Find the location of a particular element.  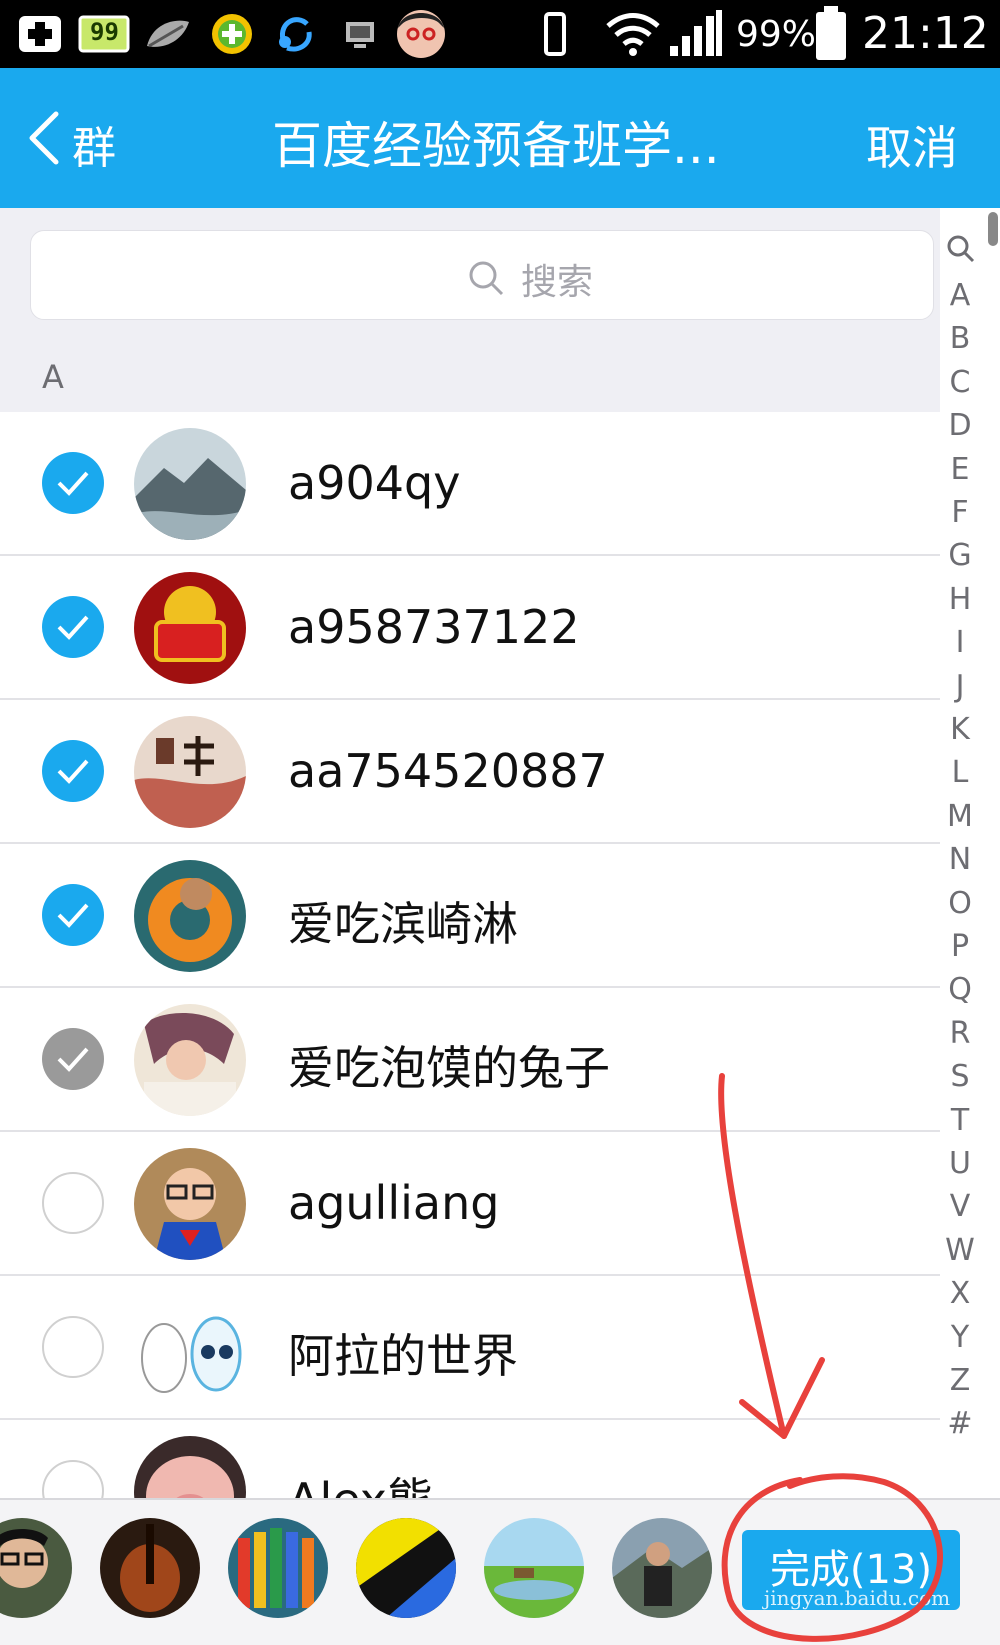

index-letter: U is located at coordinates (960, 1163).